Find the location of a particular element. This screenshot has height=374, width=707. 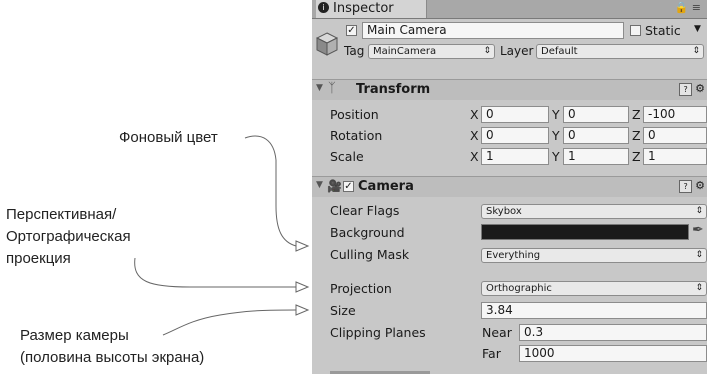

near-label: Near is located at coordinates (497, 332).